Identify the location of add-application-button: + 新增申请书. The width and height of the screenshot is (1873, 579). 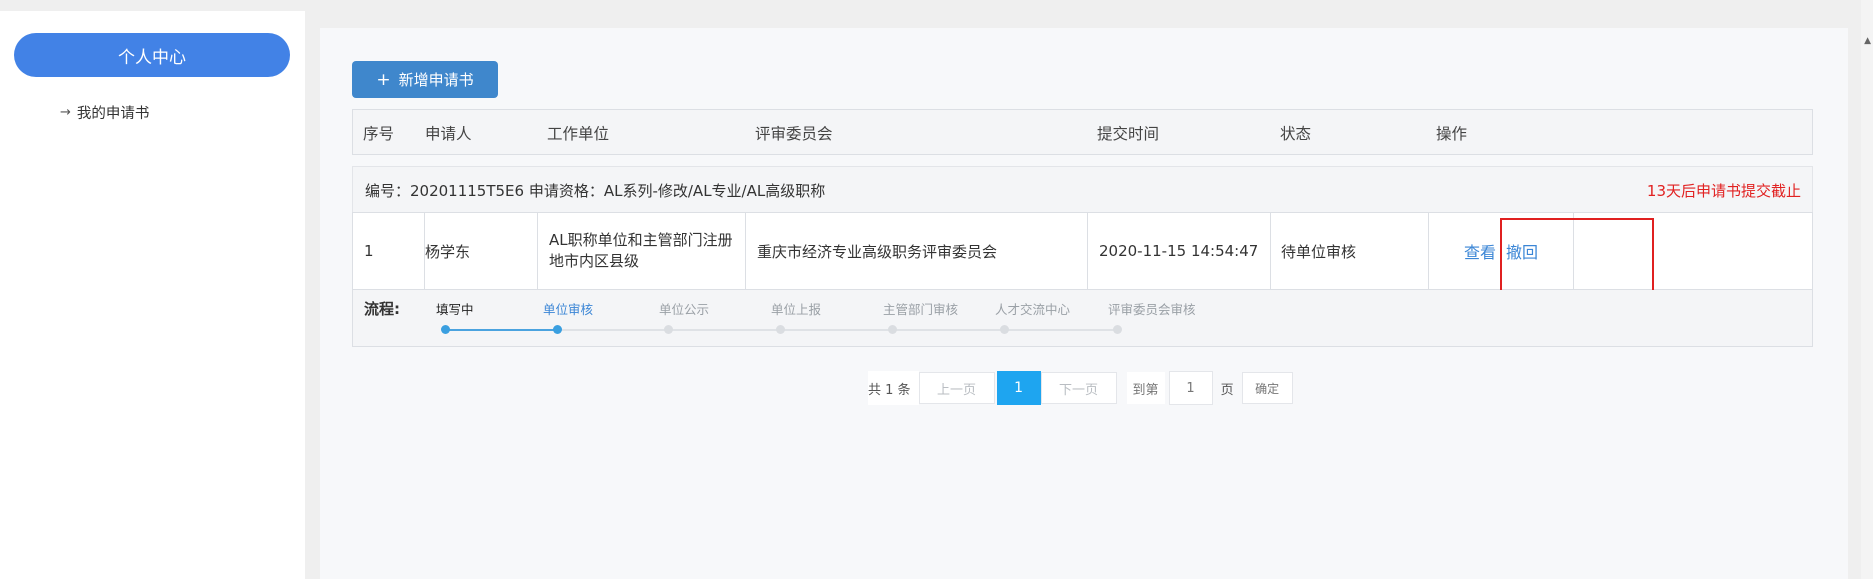
(425, 79).